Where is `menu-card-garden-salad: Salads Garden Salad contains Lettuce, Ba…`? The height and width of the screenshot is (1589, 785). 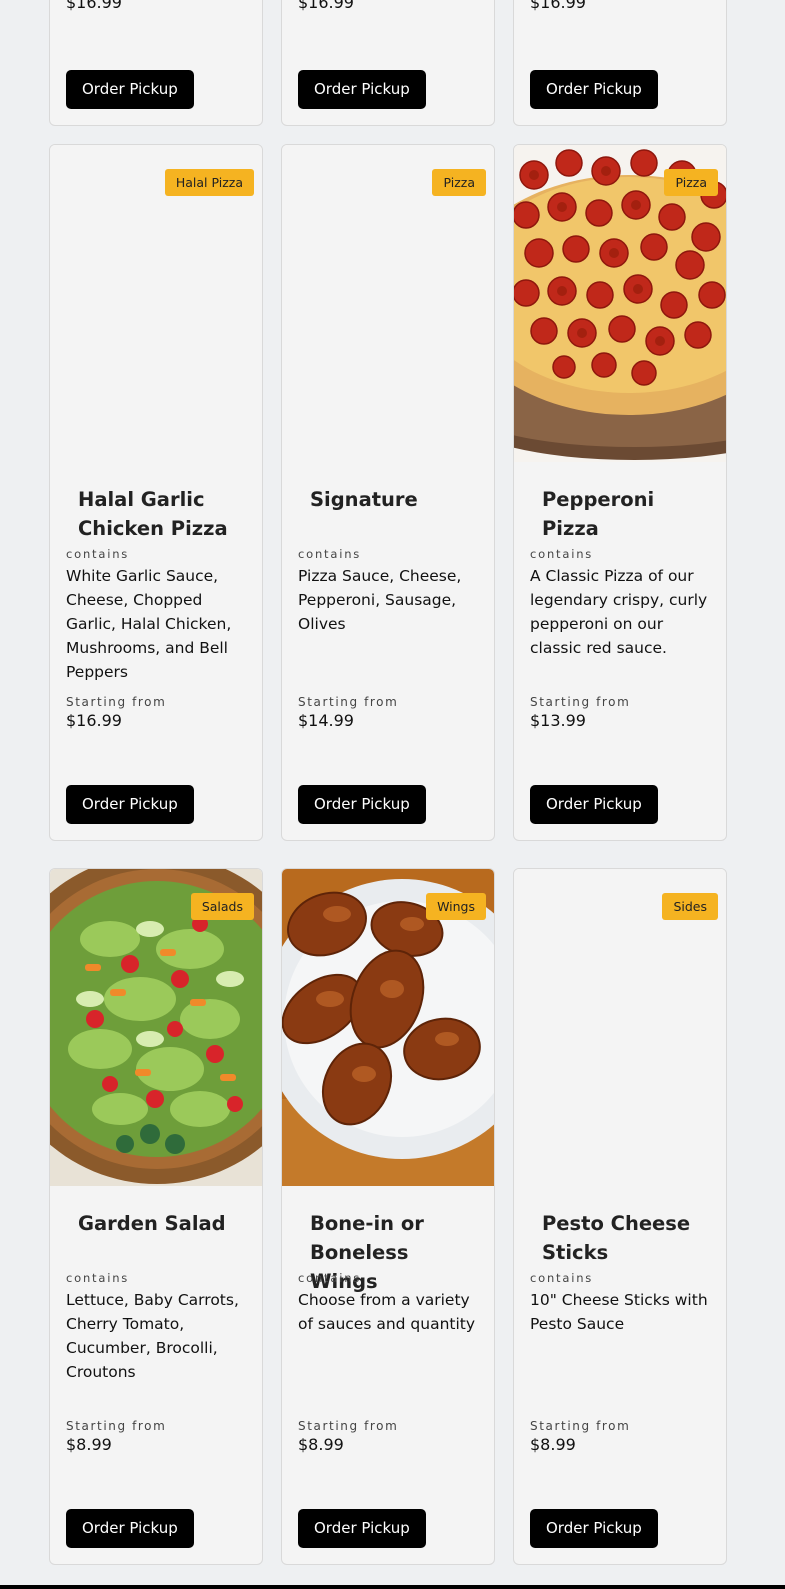
menu-card-garden-salad: Salads Garden Salad contains Lettuce, Ba… is located at coordinates (156, 1216).